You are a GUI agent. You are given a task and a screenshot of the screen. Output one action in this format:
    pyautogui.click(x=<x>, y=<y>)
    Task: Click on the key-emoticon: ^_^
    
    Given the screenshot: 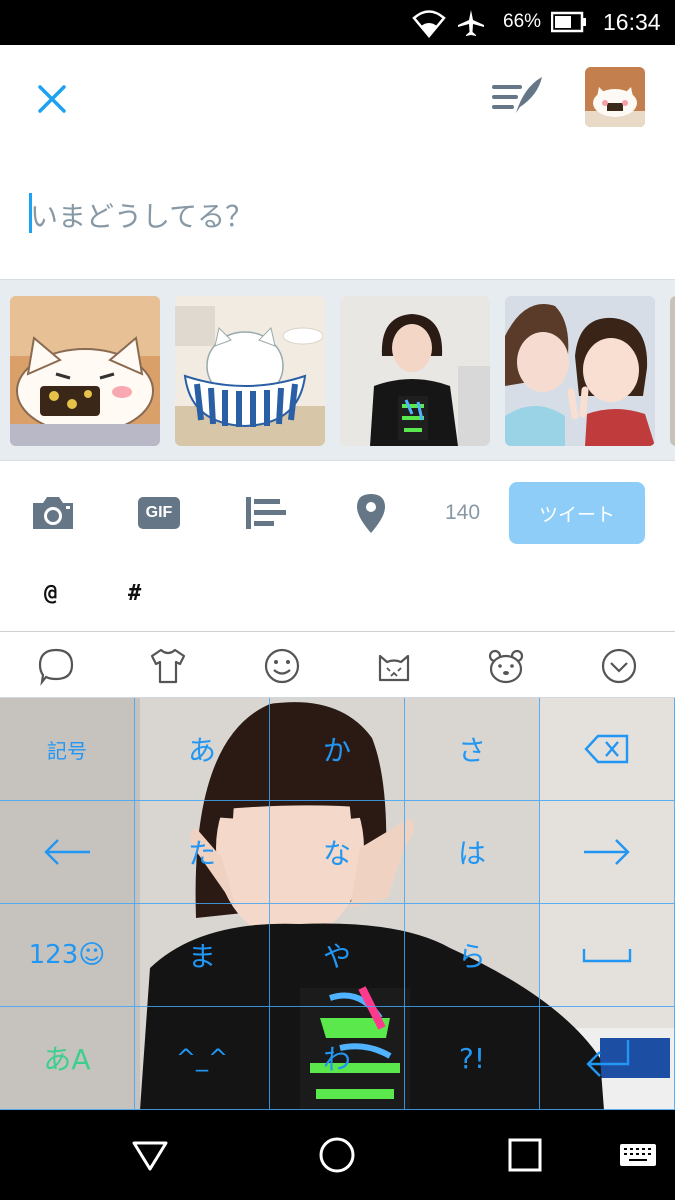 What is the action you would take?
    pyautogui.click(x=202, y=1058)
    